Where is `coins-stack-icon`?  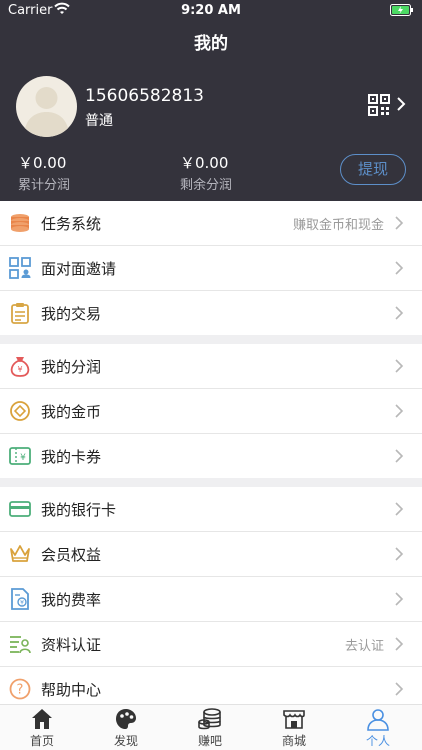 coins-stack-icon is located at coordinates (20, 223).